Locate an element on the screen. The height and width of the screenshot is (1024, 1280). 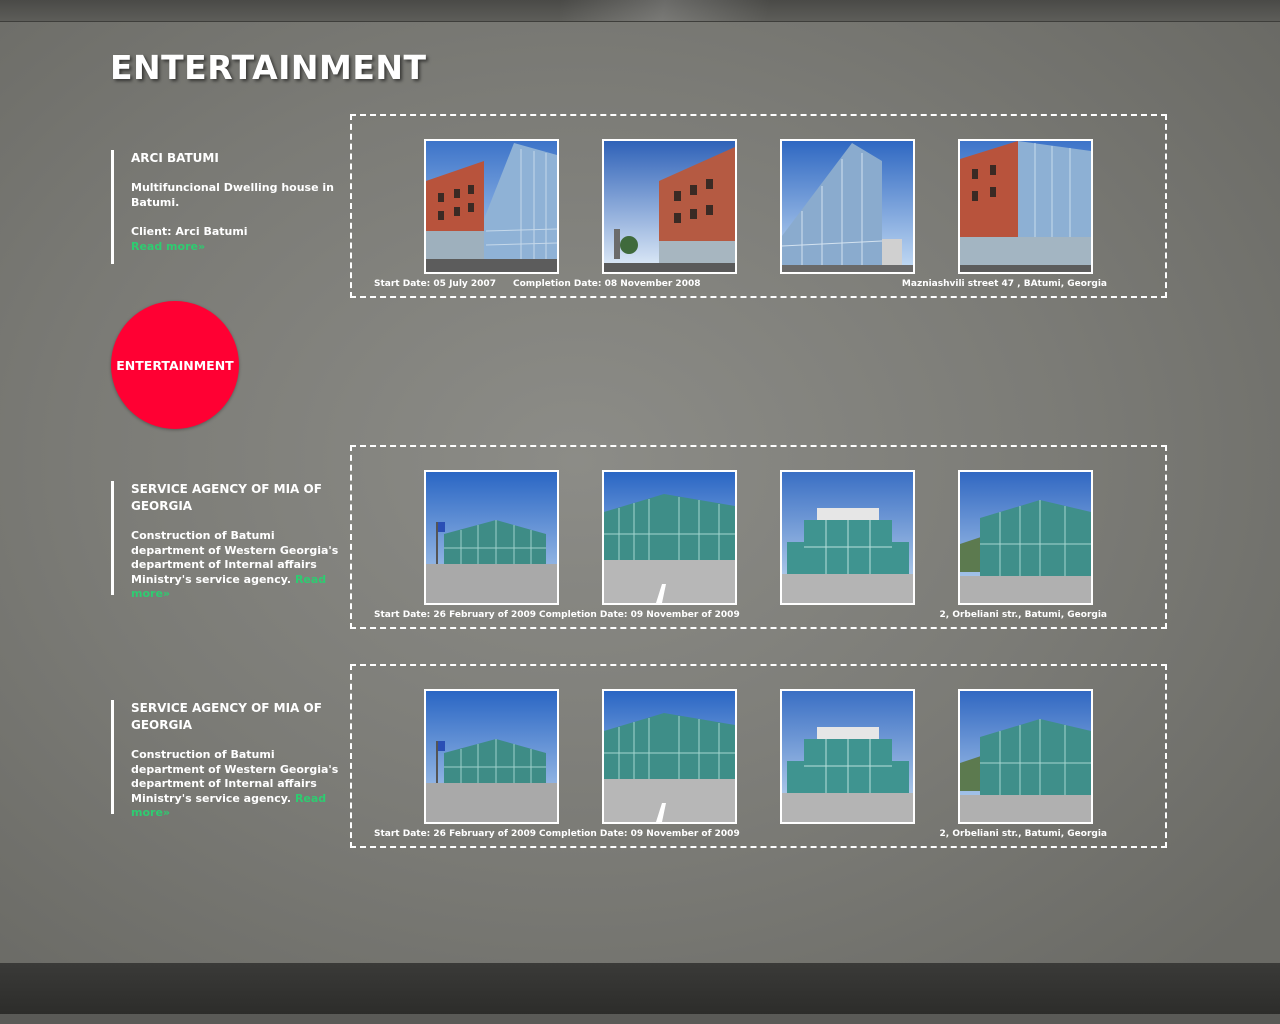
project-client: Client: Arci Batumi Read more» is located at coordinates (189, 239).